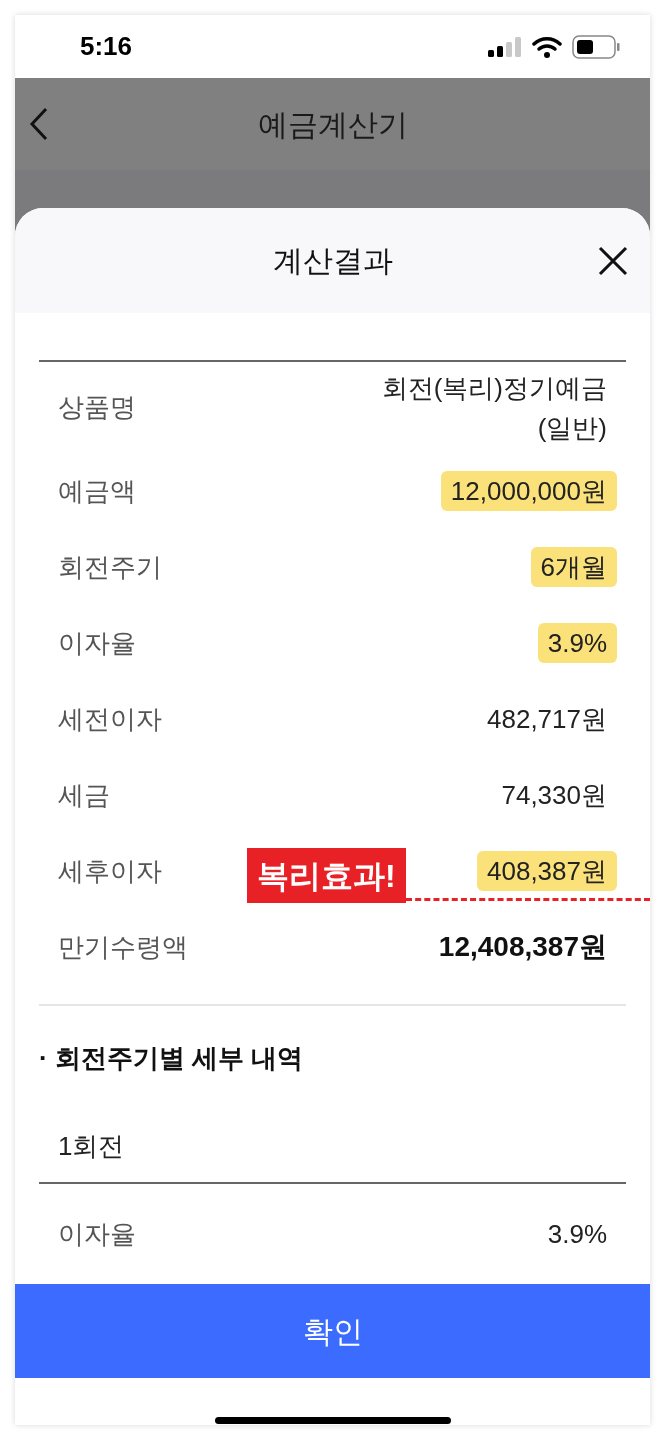 This screenshot has width=665, height=1440. I want to click on battery-icon, so click(596, 46).